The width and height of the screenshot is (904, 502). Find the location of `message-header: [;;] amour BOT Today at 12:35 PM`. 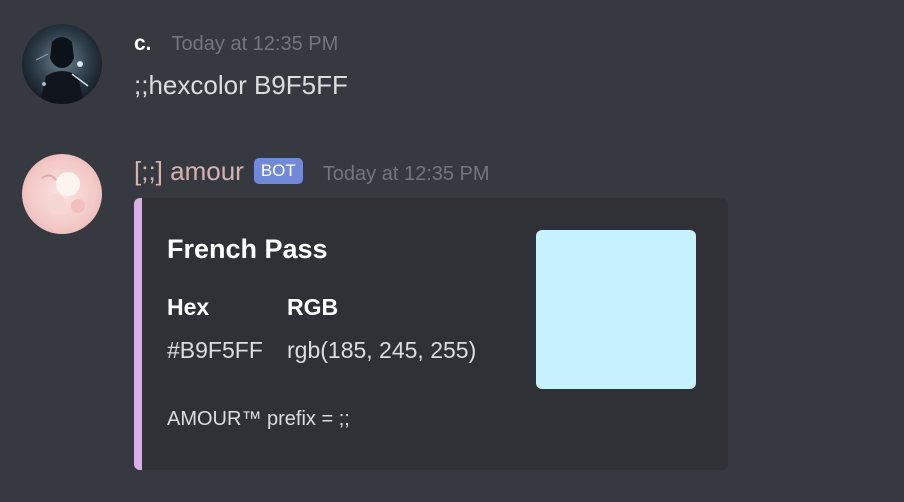

message-header: [;;] amour BOT Today at 12:35 PM is located at coordinates (312, 172).